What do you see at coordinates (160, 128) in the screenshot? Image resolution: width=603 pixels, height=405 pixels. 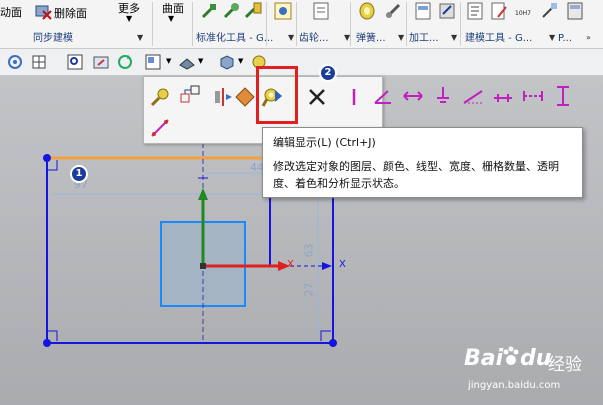 I see `point-constraint-icon` at bounding box center [160, 128].